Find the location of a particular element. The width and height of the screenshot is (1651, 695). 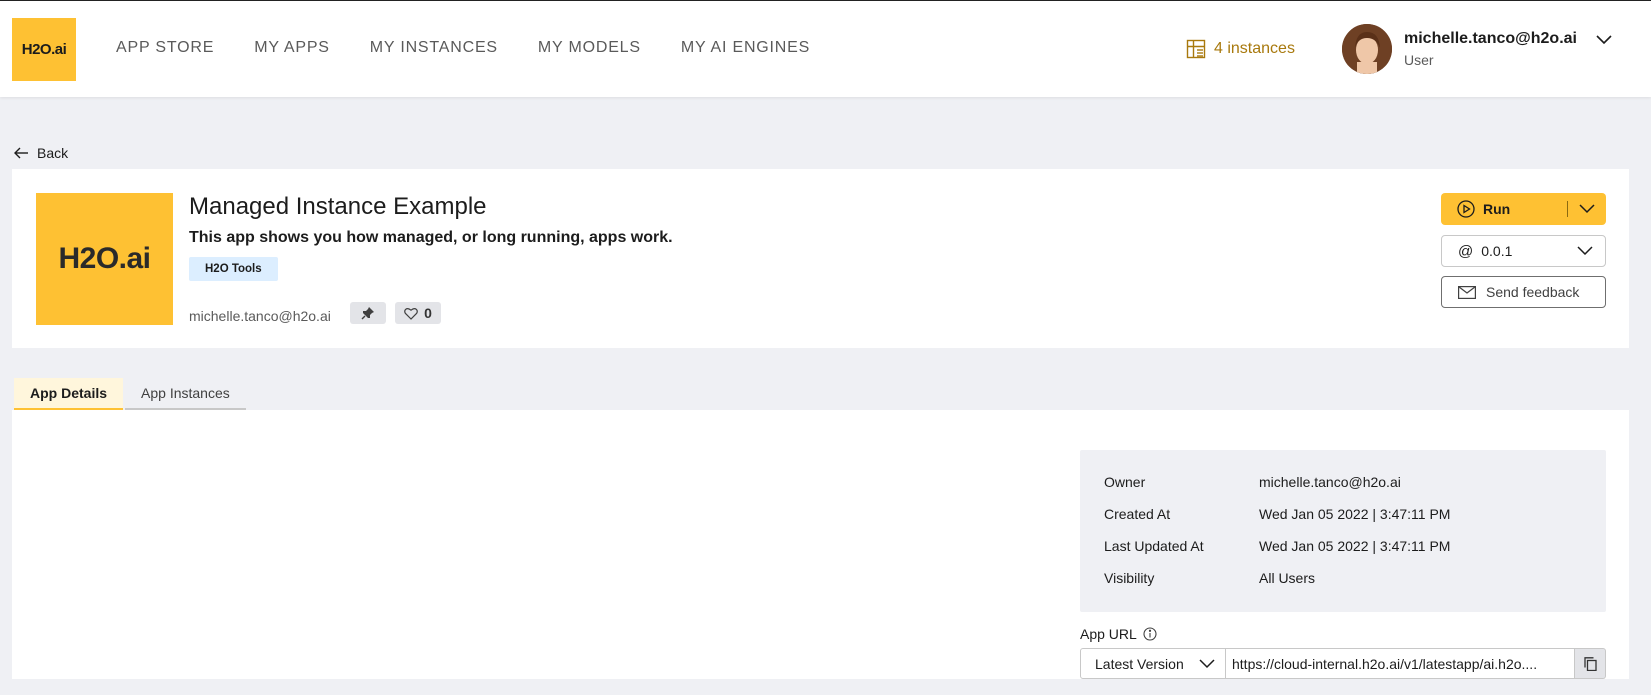

user-avatar is located at coordinates (1367, 49).